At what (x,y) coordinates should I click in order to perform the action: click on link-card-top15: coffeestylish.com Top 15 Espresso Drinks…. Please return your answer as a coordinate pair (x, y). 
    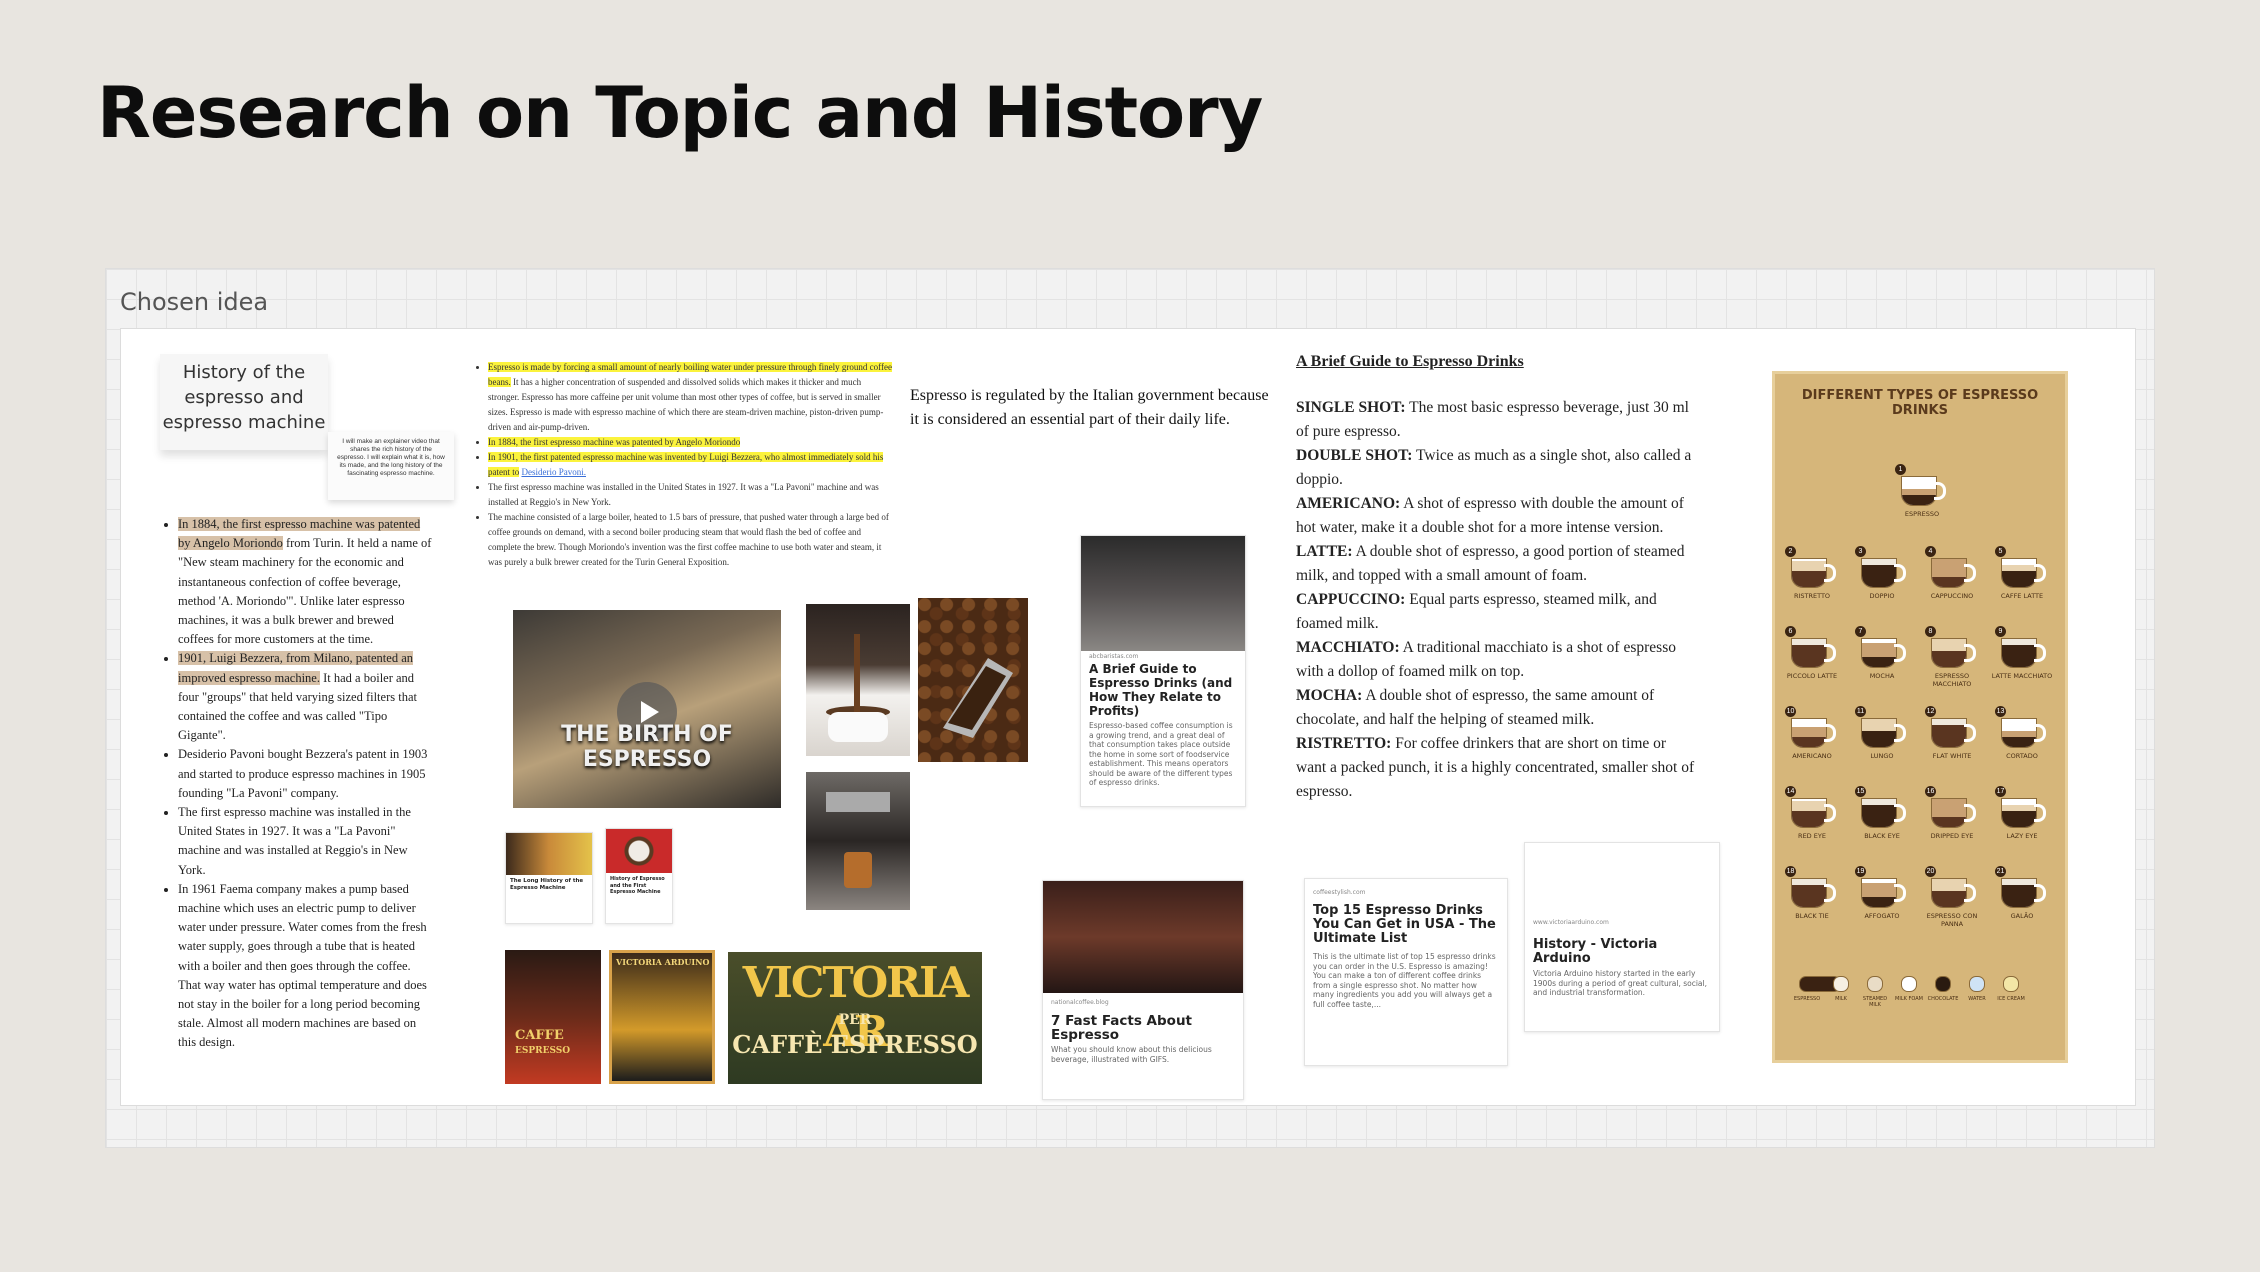
    Looking at the image, I should click on (1406, 972).